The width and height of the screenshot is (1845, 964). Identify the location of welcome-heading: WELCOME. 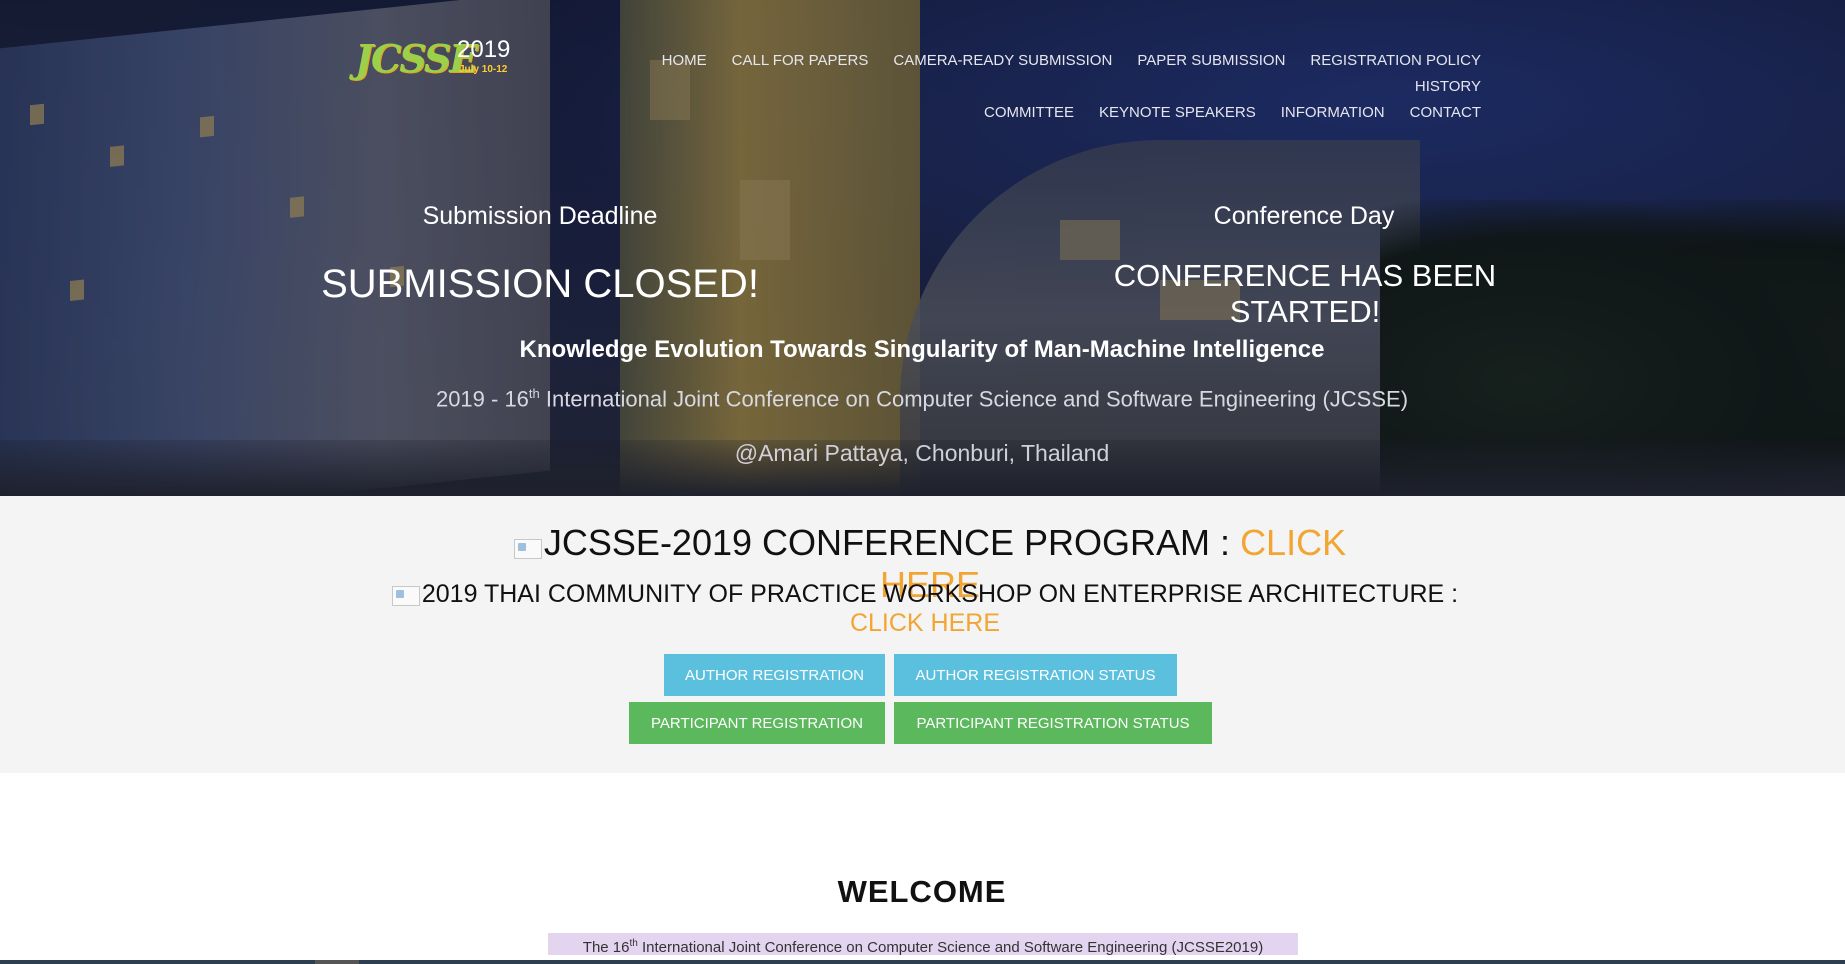
(922, 891).